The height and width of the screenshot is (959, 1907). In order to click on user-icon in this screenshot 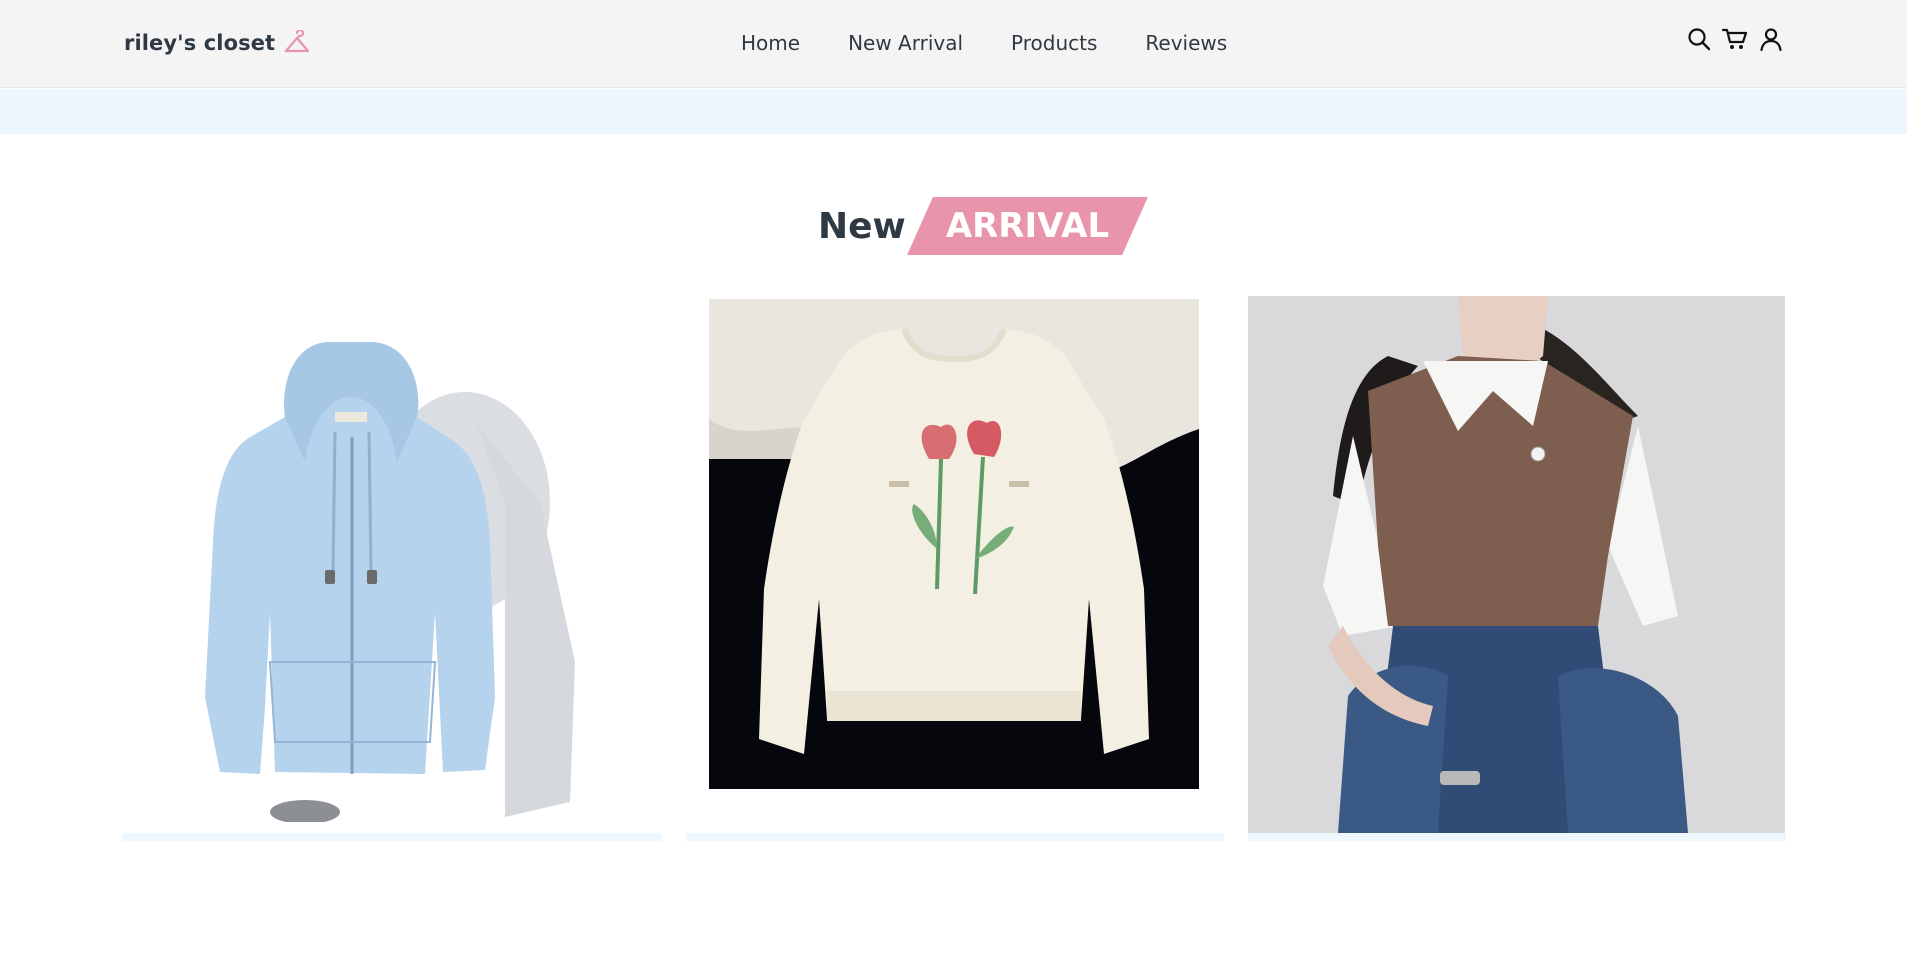, I will do `click(1771, 39)`.